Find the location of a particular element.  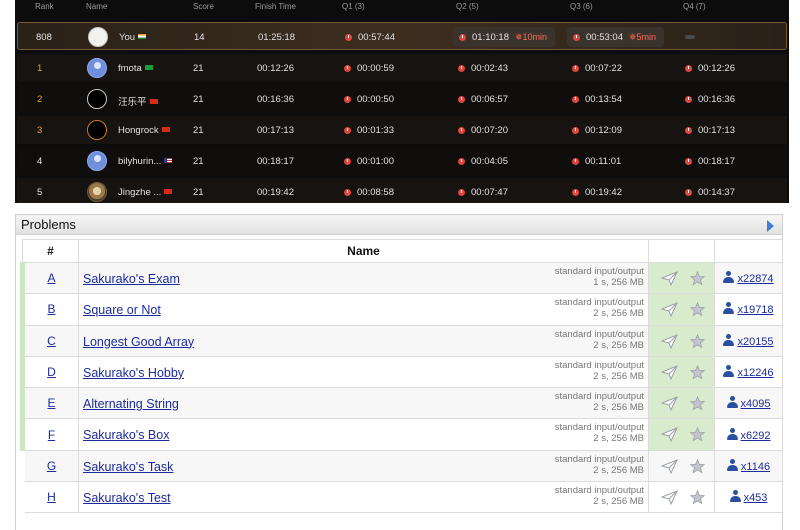

problems-table-header: # Name is located at coordinates (402, 251).